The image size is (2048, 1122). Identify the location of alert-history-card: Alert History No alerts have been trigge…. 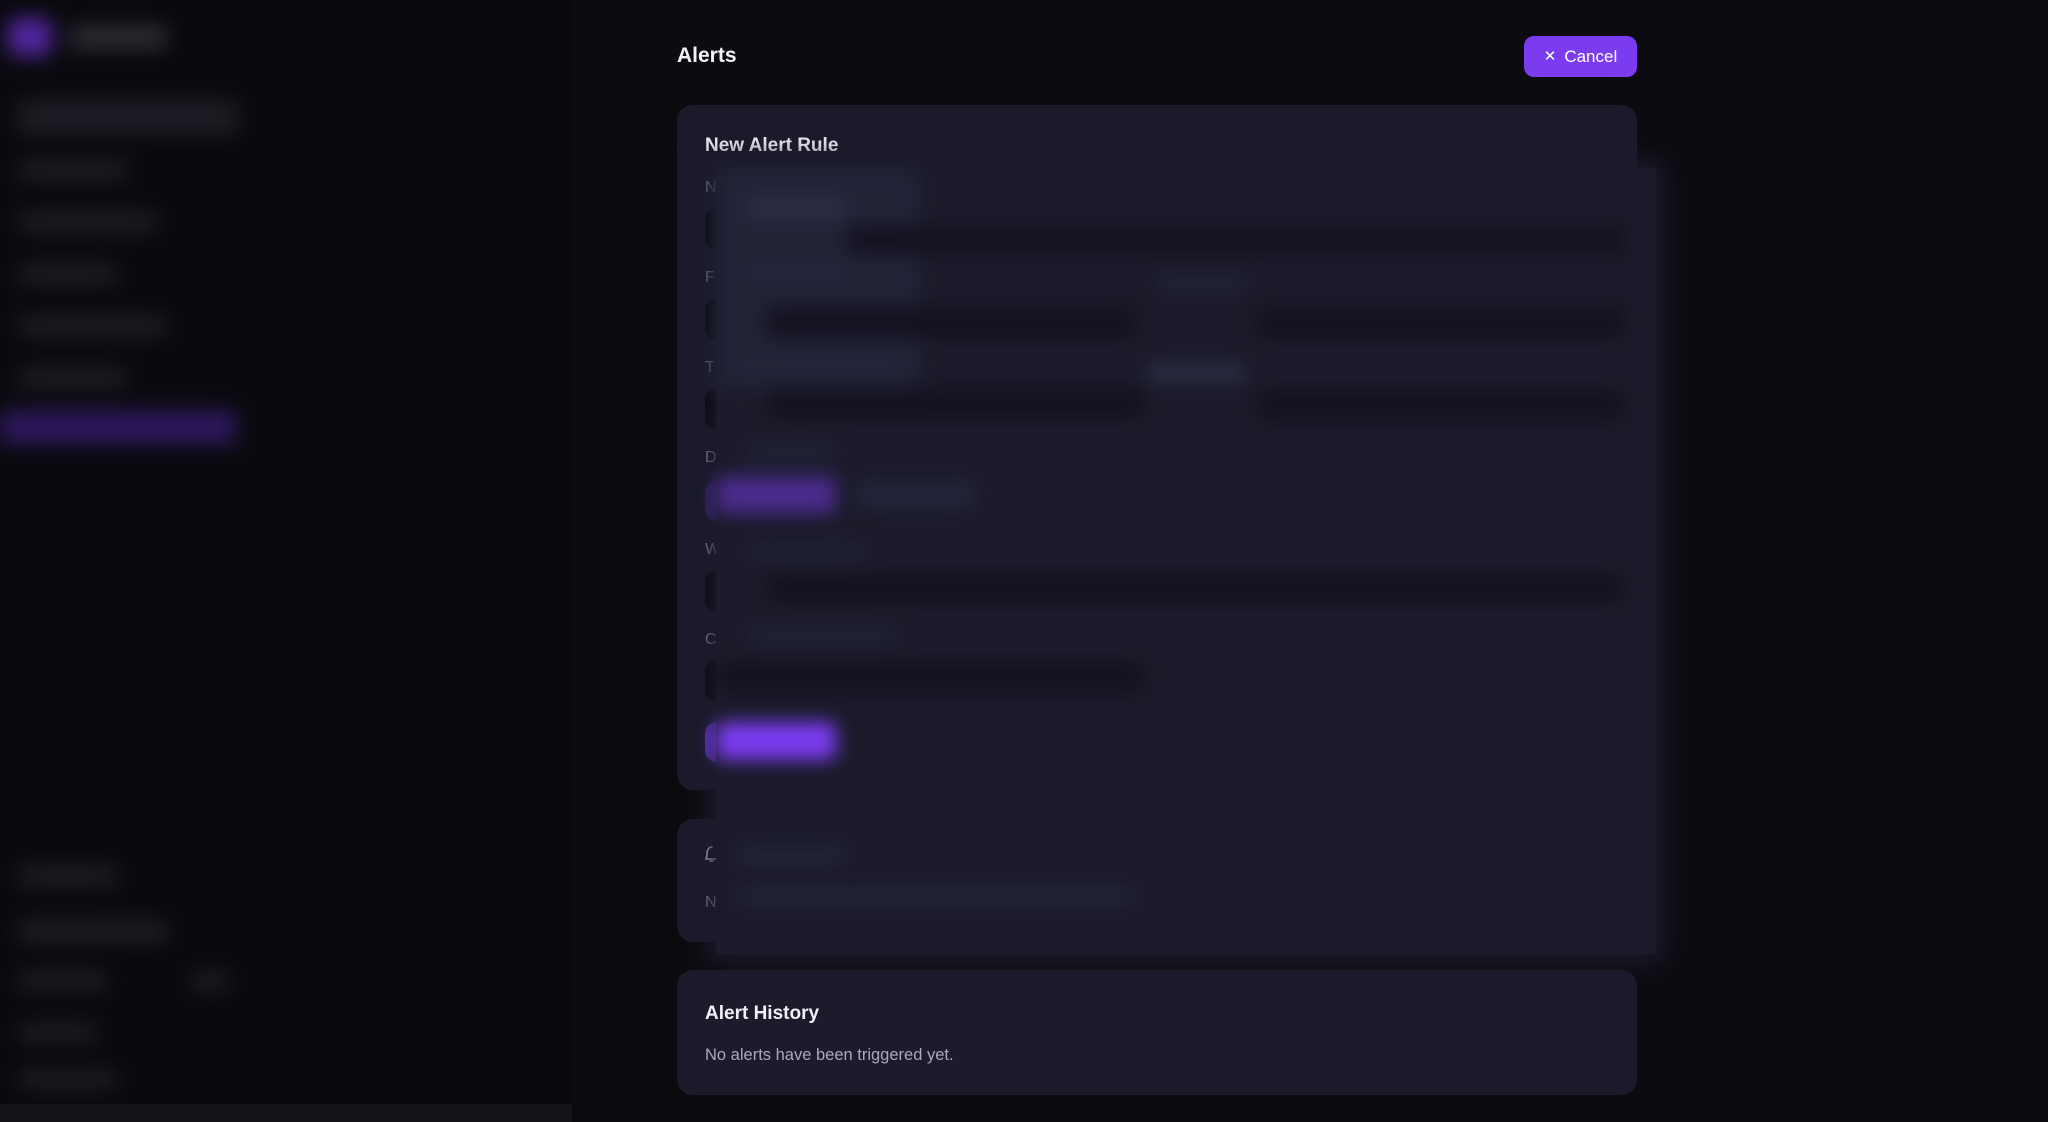
(1157, 1032).